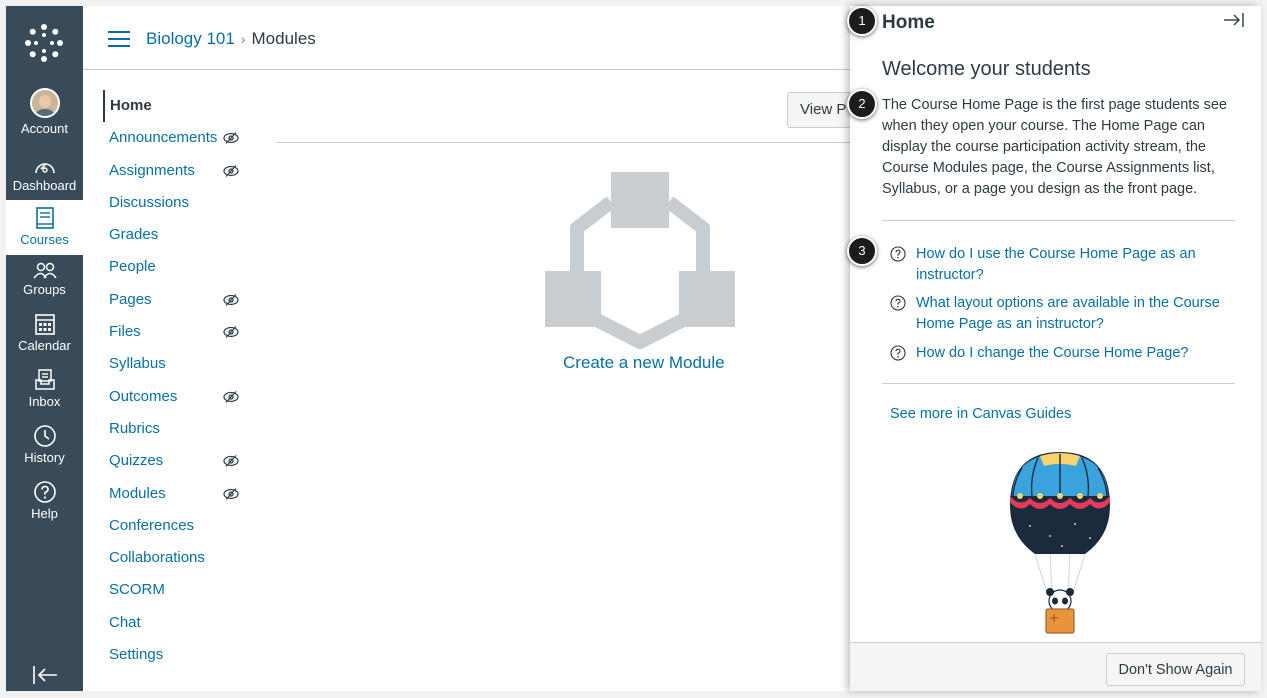 Image resolution: width=1267 pixels, height=698 pixels. I want to click on collapse-nav-icon, so click(45, 675).